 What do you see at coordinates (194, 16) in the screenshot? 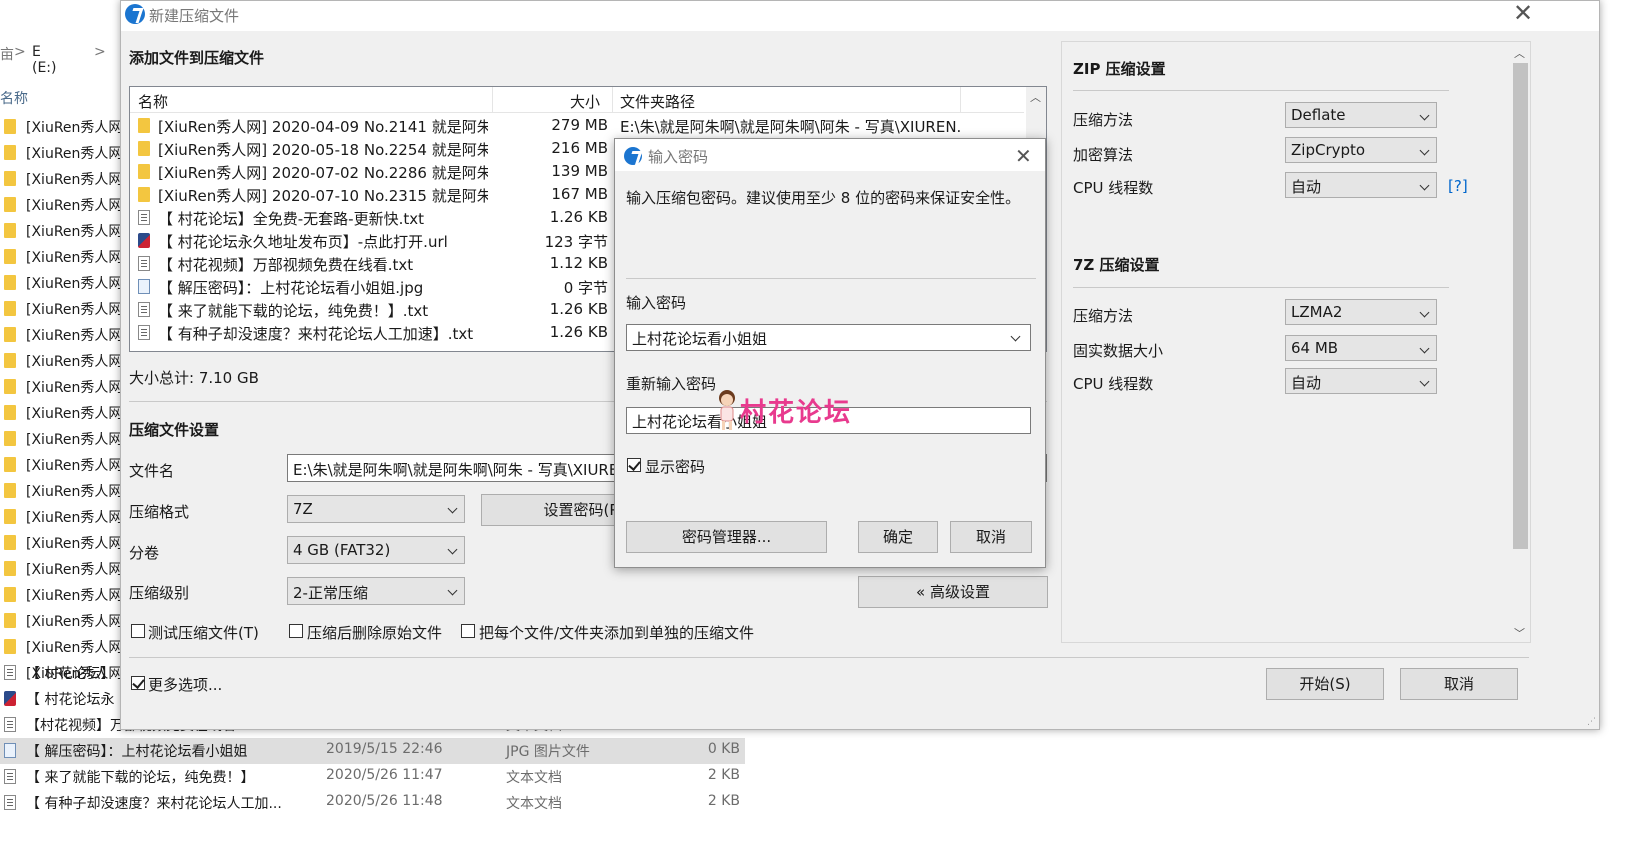
I see `dialog-title: 新建压缩文件` at bounding box center [194, 16].